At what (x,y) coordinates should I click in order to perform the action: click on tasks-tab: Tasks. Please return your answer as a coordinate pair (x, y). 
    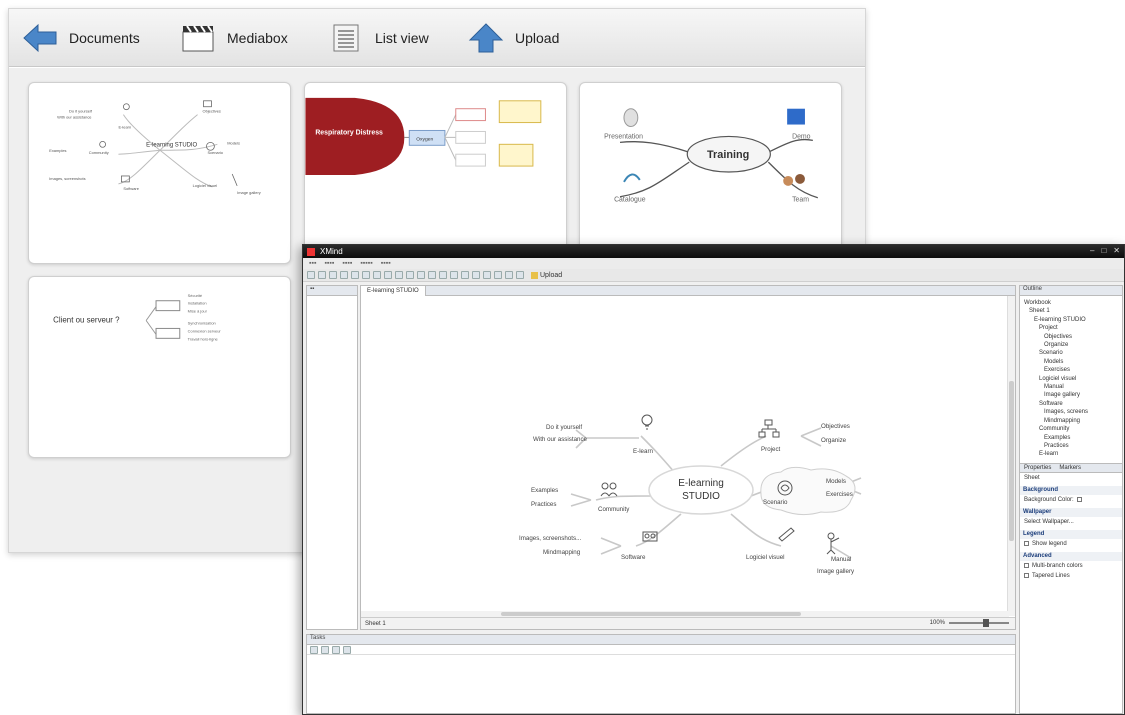
    Looking at the image, I should click on (661, 640).